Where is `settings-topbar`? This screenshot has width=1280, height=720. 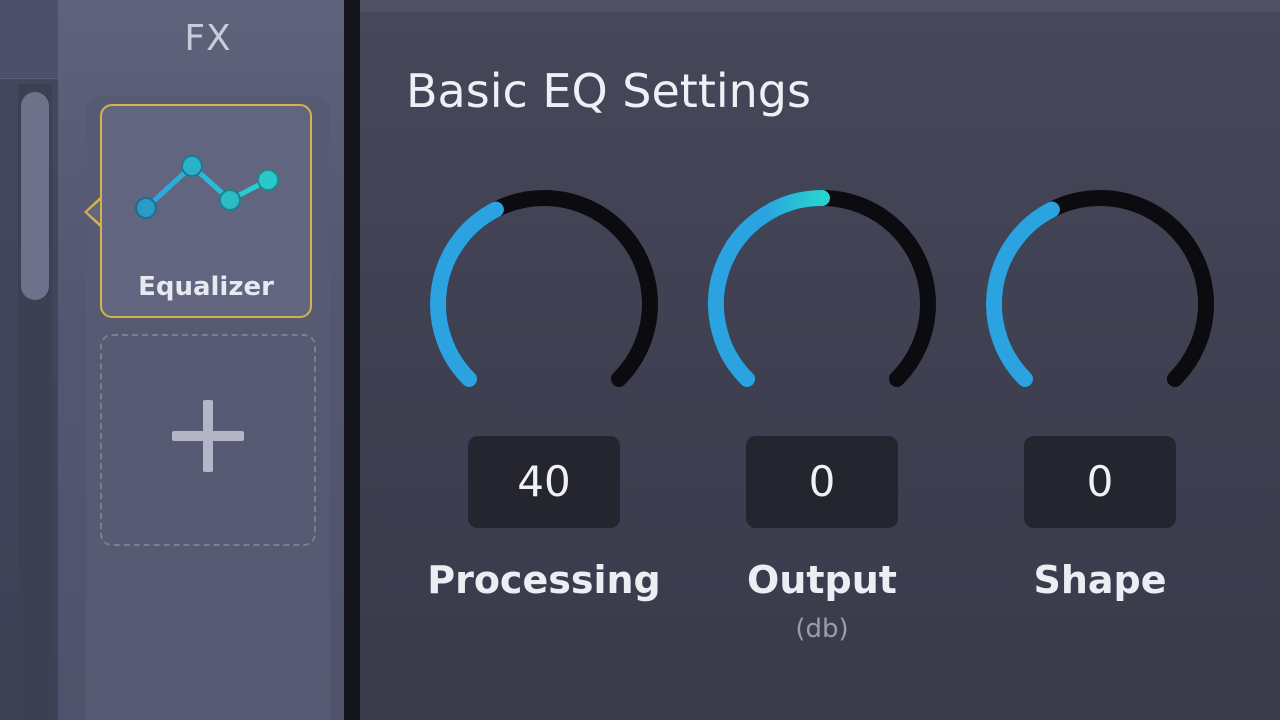 settings-topbar is located at coordinates (820, 6).